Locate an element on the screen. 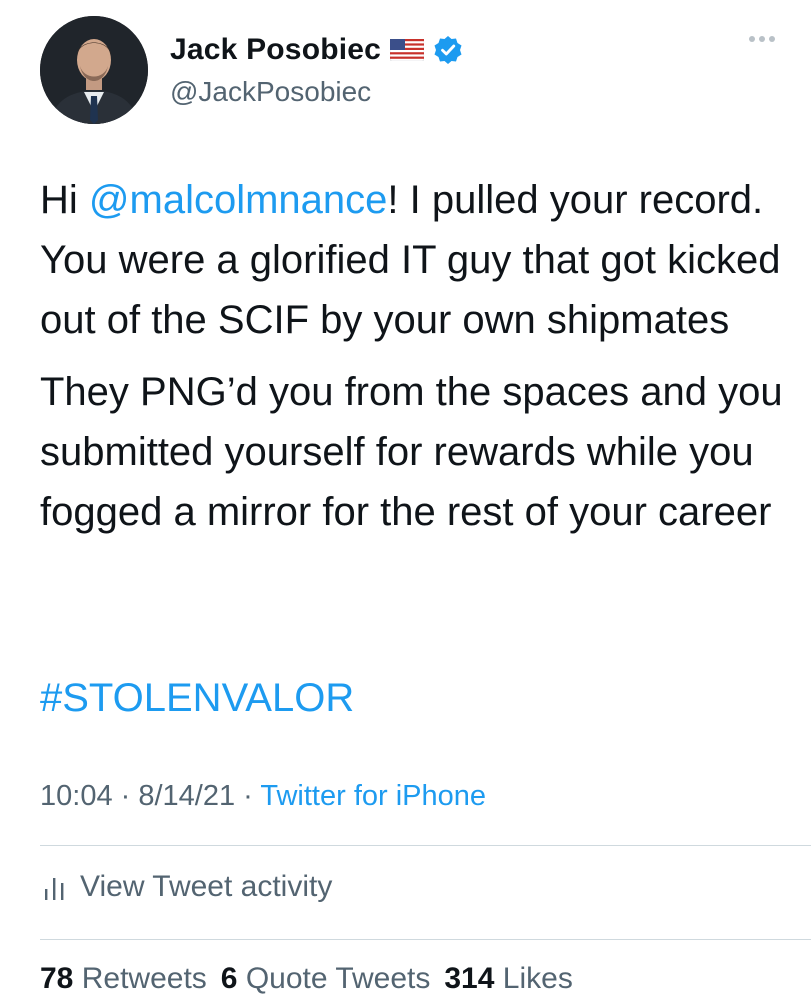  retweets-stat: 78 Retweets is located at coordinates (123, 978).